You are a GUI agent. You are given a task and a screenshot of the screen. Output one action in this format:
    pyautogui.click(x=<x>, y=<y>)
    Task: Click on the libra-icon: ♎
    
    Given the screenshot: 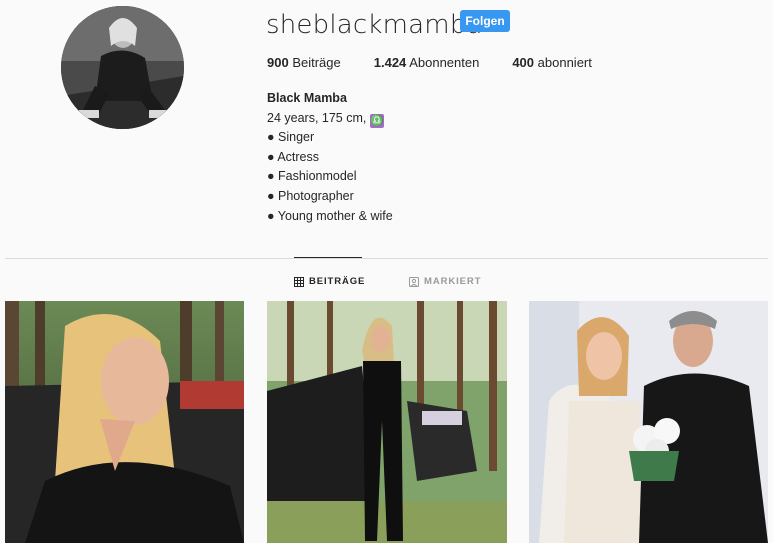 What is the action you would take?
    pyautogui.click(x=376, y=120)
    